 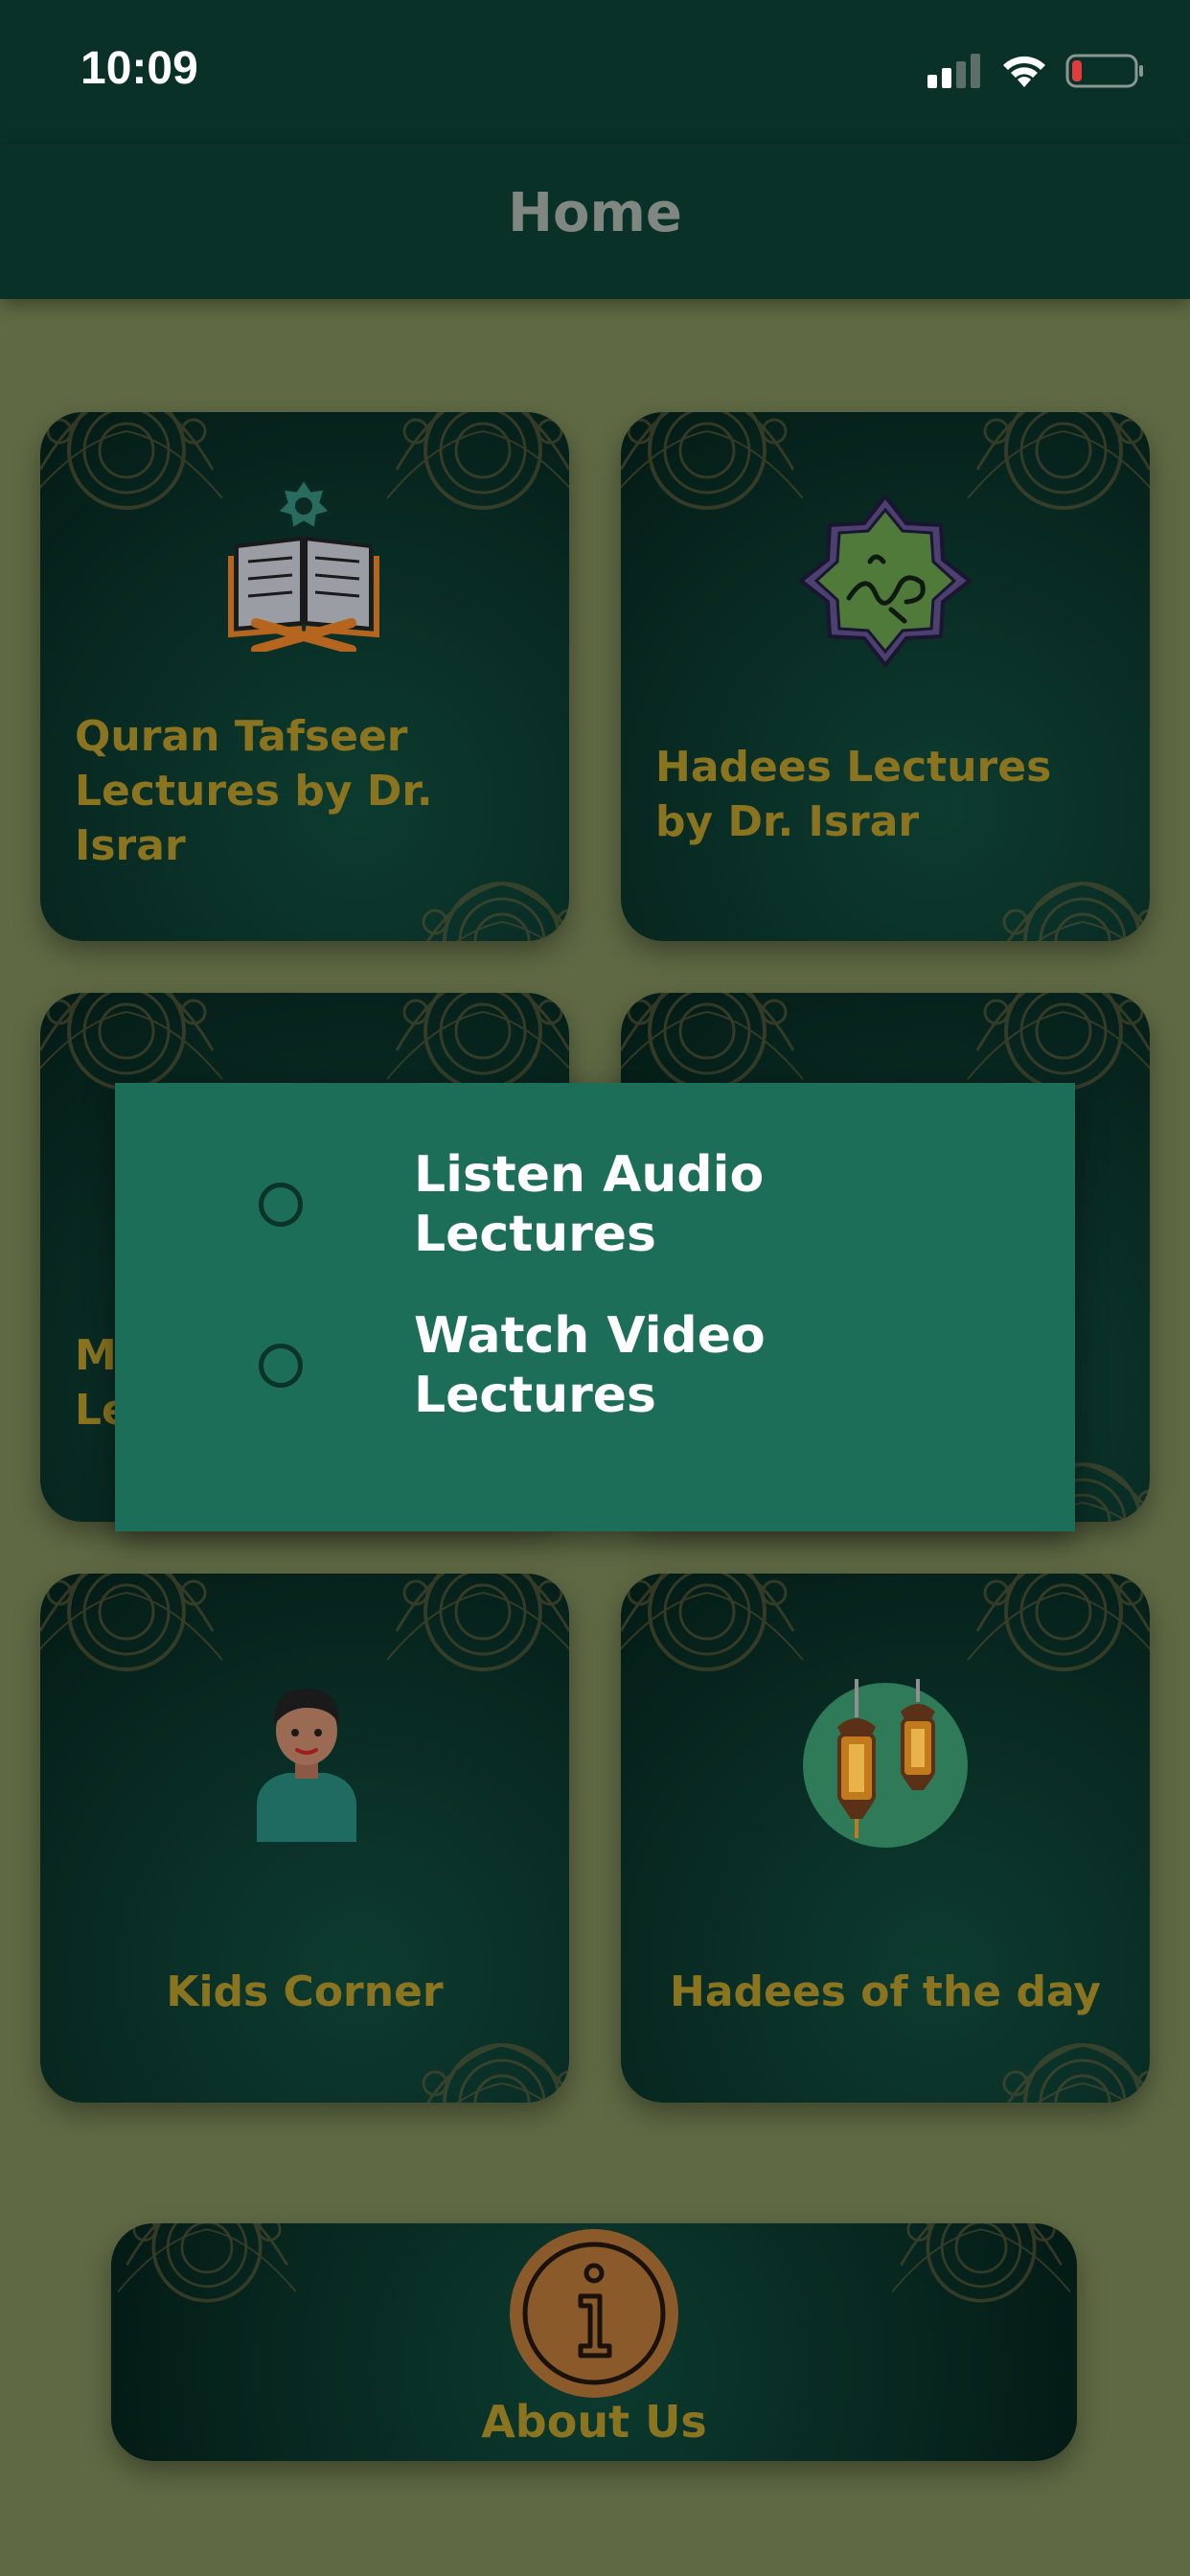 What do you see at coordinates (595, 72) in the screenshot?
I see `status-bar: 10:09` at bounding box center [595, 72].